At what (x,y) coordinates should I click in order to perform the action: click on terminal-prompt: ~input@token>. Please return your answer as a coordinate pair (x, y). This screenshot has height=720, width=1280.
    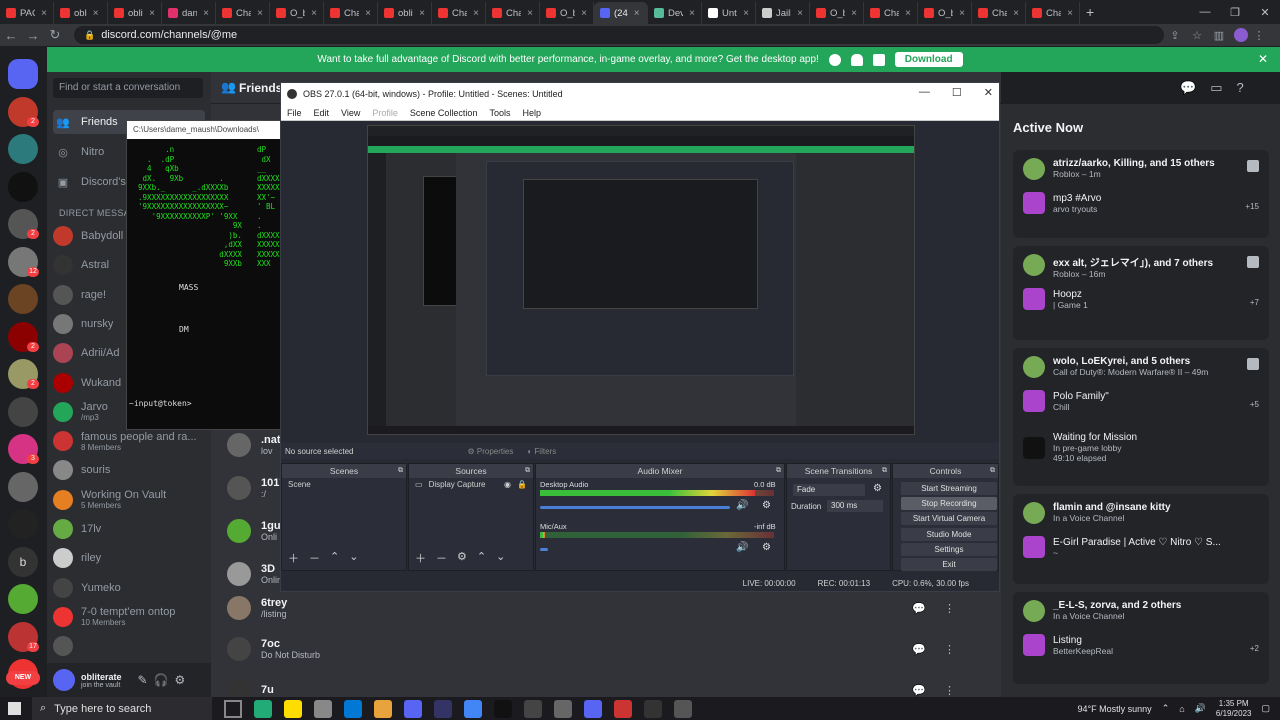
    Looking at the image, I should click on (160, 403).